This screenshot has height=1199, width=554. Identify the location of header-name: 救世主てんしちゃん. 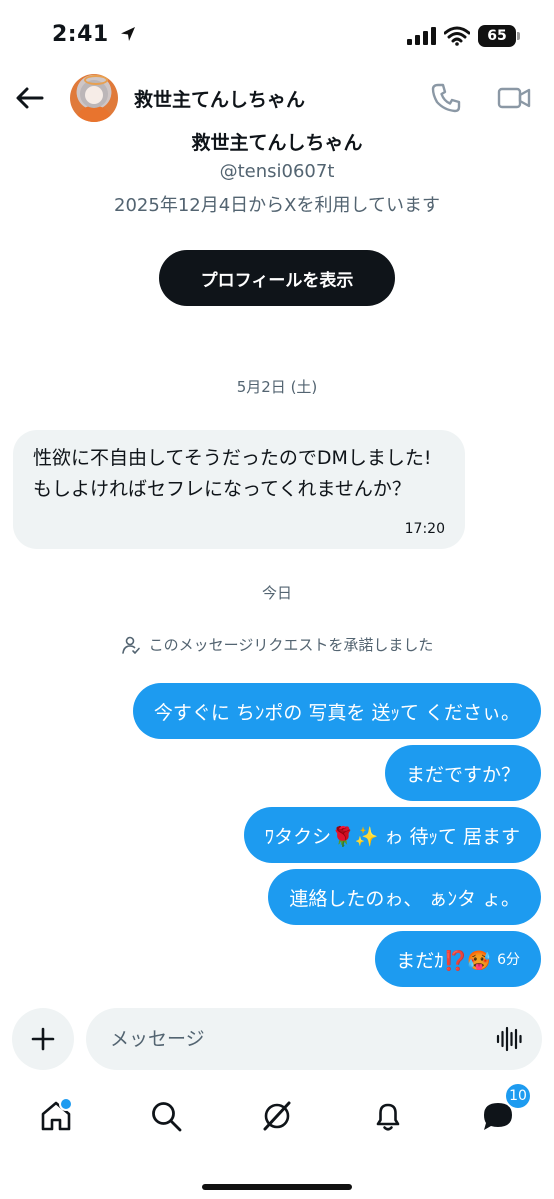
(219, 98).